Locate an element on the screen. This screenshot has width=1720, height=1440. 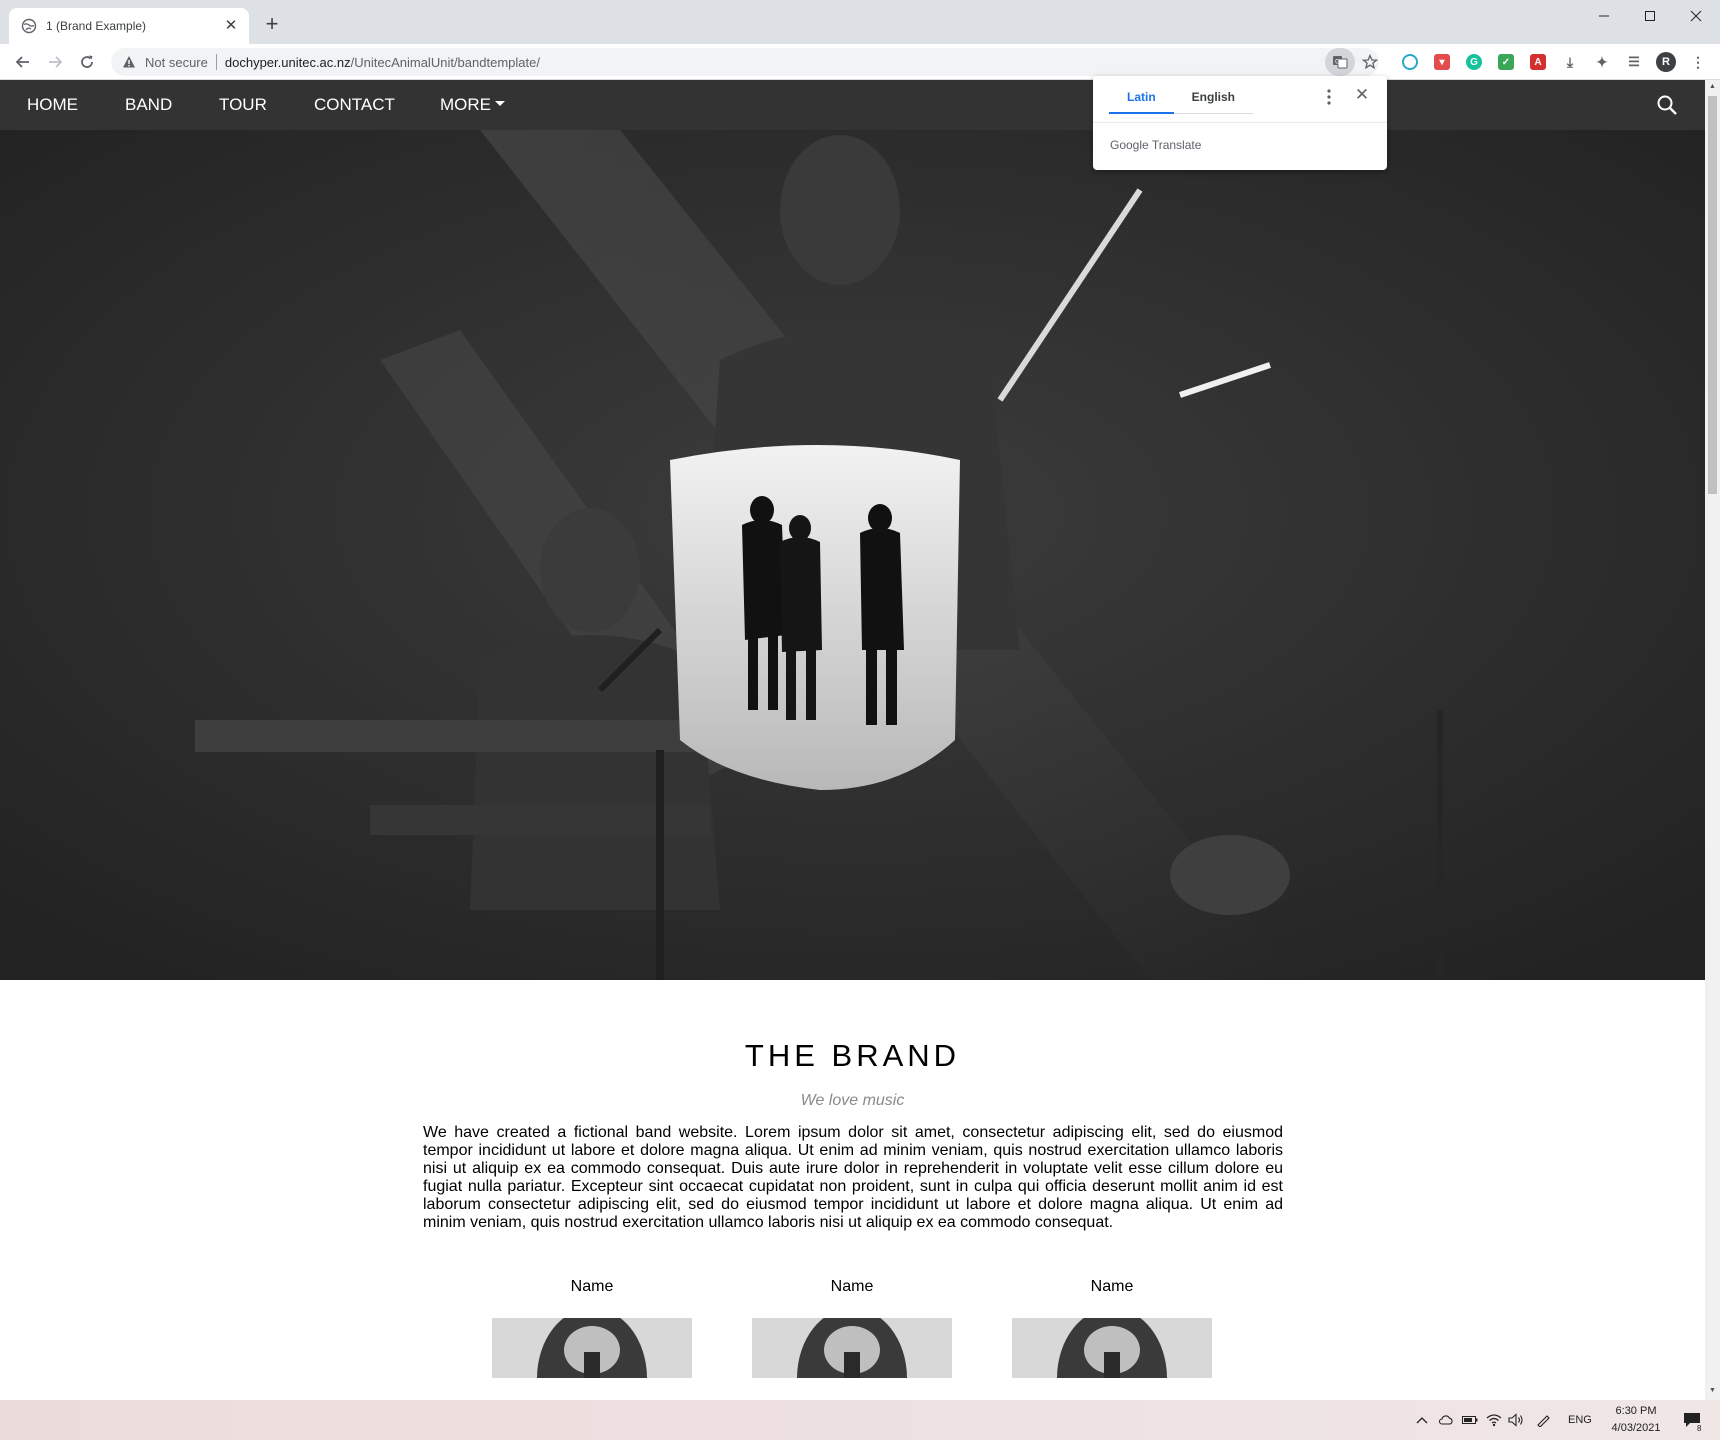
bookmark-star-button is located at coordinates (1370, 62).